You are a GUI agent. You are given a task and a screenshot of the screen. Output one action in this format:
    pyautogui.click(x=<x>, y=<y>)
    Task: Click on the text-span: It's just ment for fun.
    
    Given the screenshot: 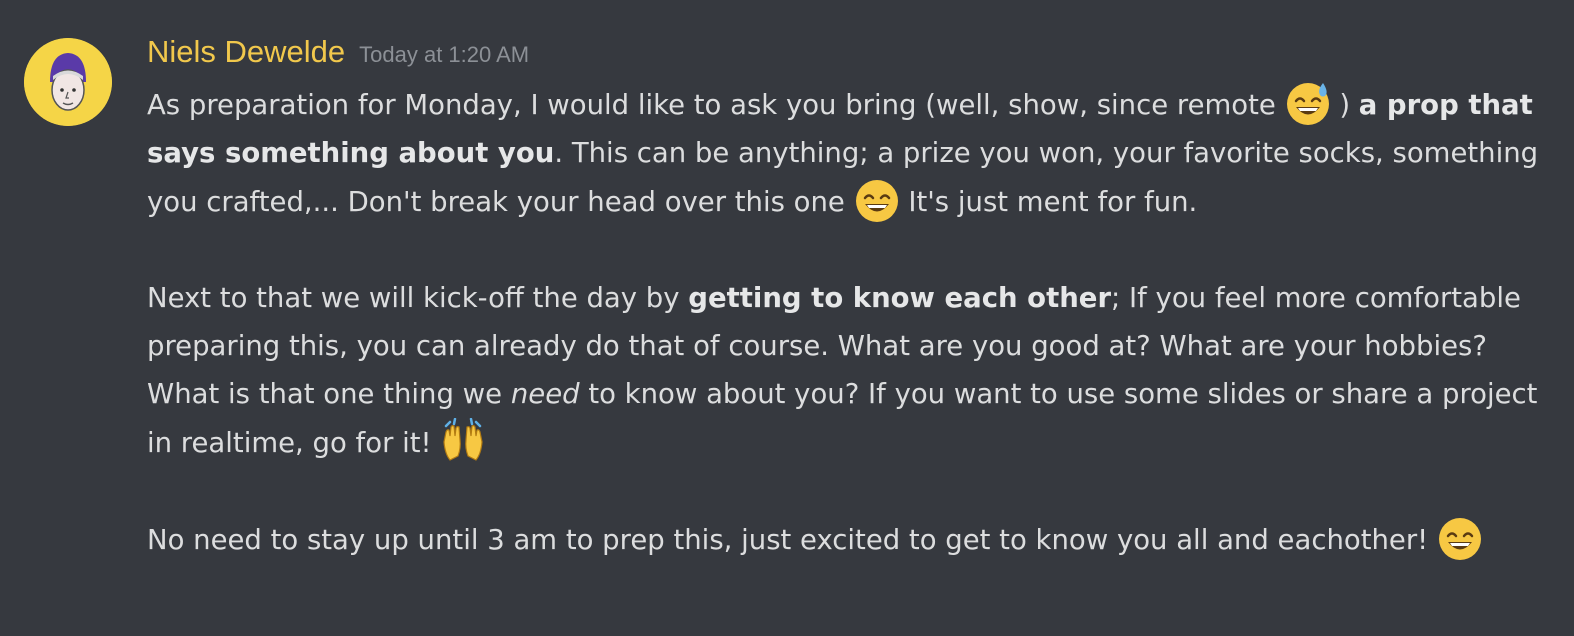 What is the action you would take?
    pyautogui.click(x=1048, y=202)
    